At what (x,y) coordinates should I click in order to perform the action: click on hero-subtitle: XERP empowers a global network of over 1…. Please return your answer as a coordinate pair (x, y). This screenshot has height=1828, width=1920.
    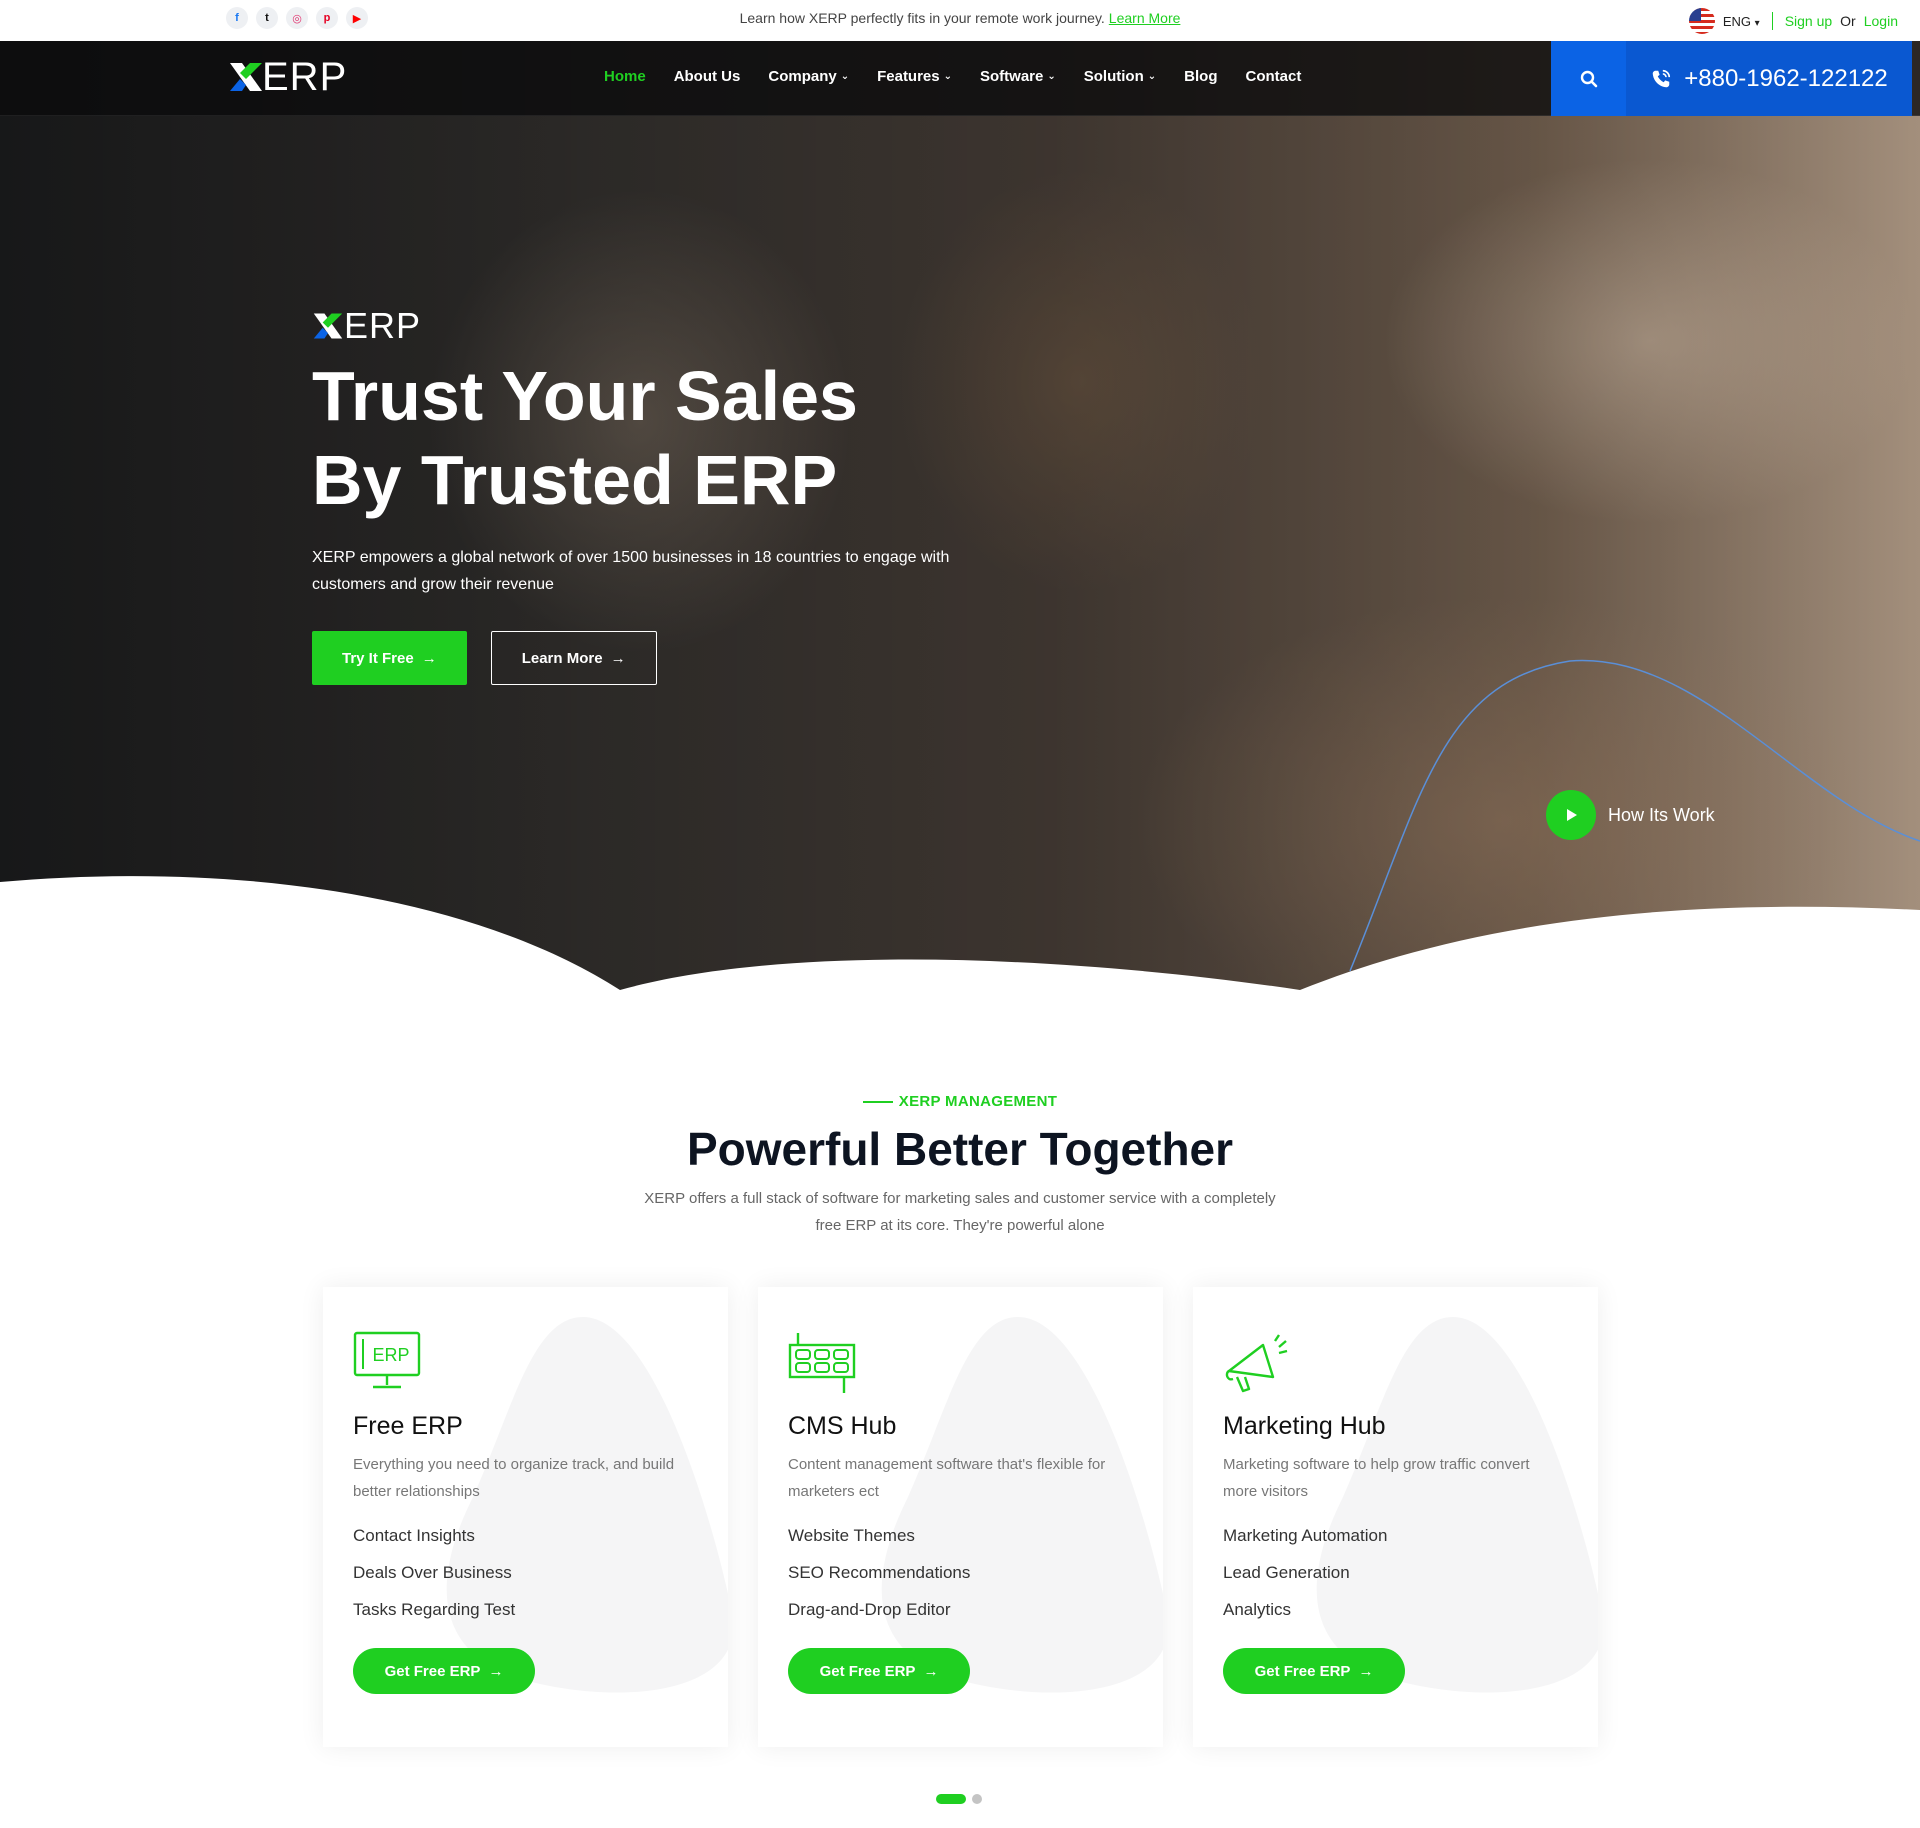
    Looking at the image, I should click on (631, 571).